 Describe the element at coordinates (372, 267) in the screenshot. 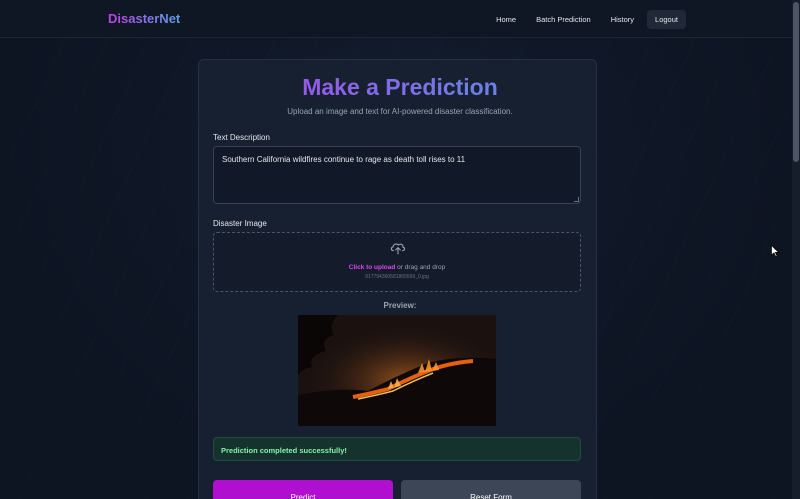

I see `click-to-upload-link: Click to upload` at that location.